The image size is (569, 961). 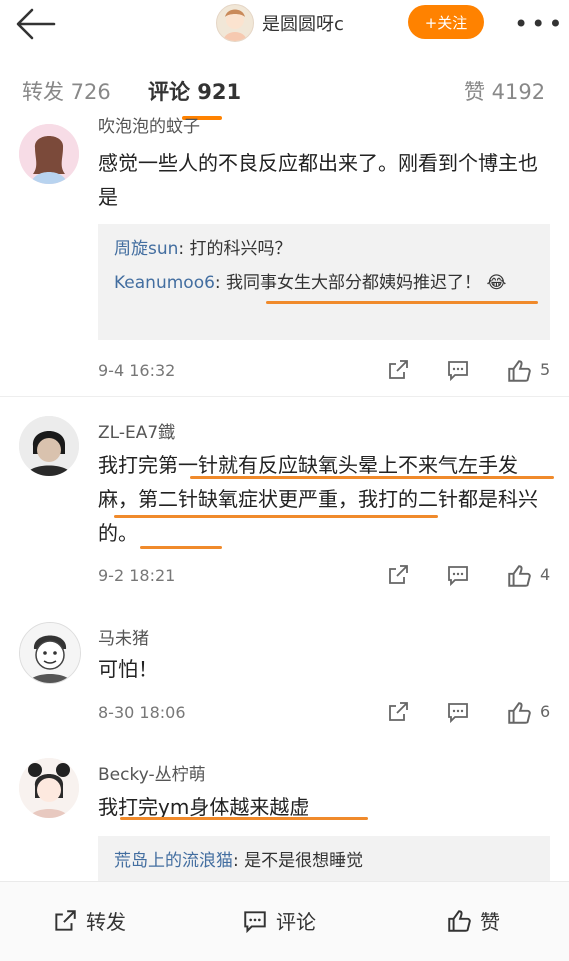 I want to click on like-count: 4, so click(x=545, y=574).